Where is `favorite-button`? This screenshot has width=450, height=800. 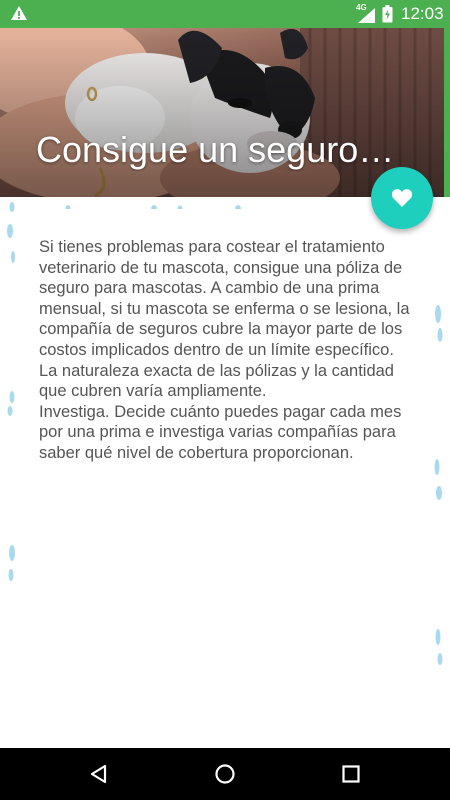
favorite-button is located at coordinates (402, 198).